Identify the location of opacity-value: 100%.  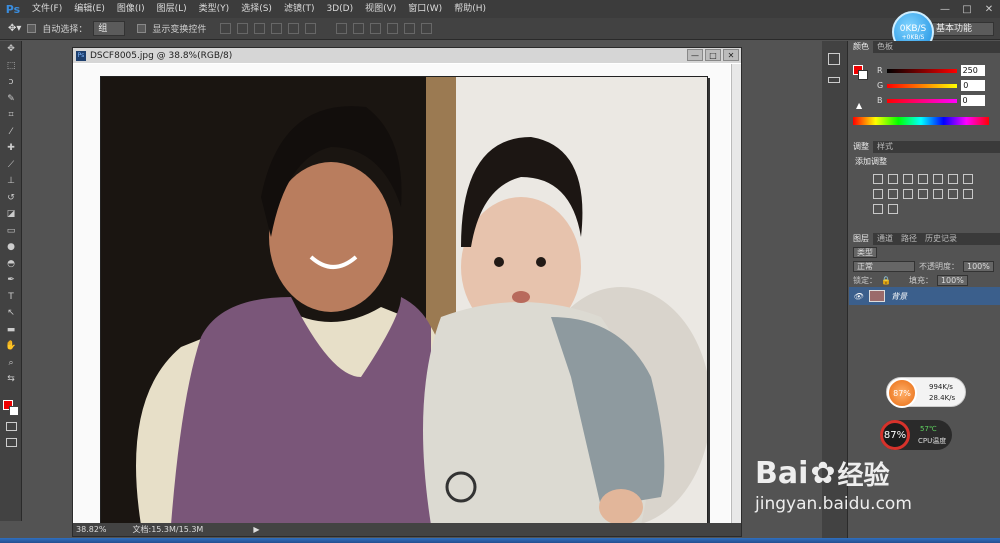
(978, 266).